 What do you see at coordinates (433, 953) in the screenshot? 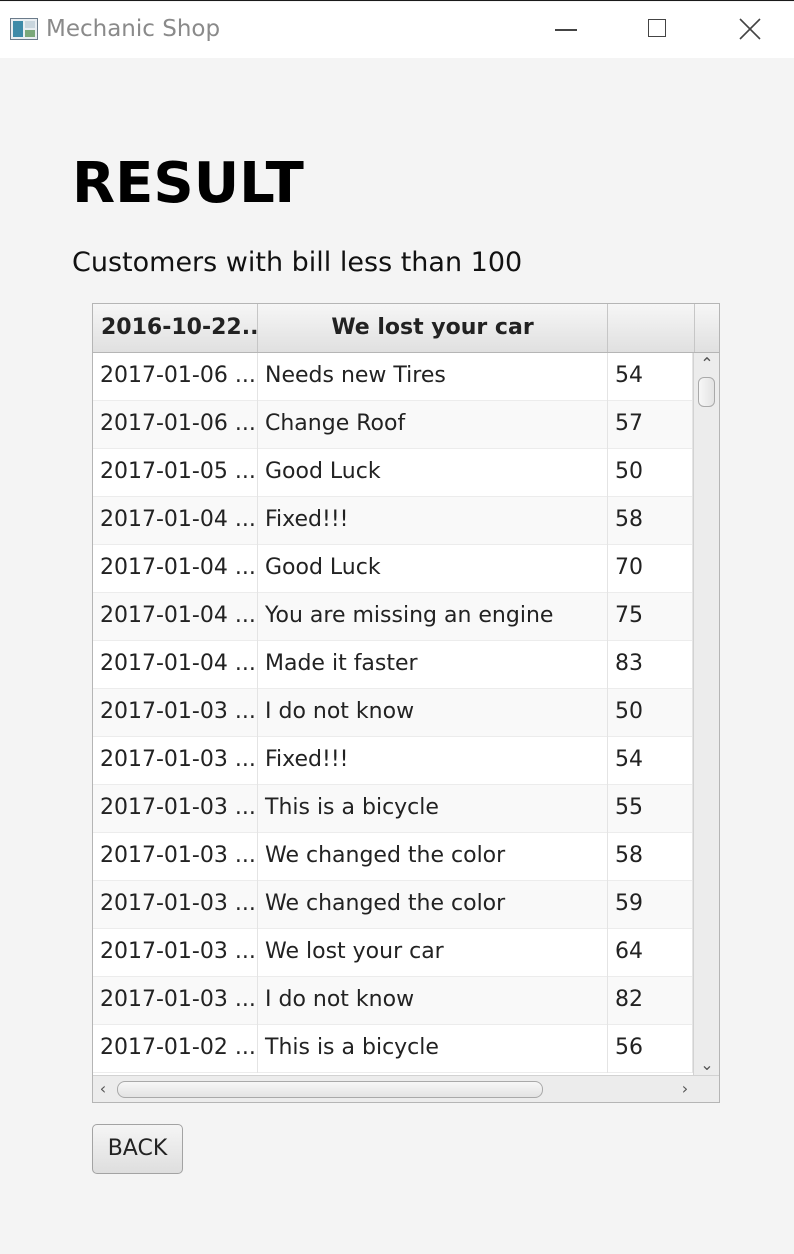
I see `cell-comment: We lost your car` at bounding box center [433, 953].